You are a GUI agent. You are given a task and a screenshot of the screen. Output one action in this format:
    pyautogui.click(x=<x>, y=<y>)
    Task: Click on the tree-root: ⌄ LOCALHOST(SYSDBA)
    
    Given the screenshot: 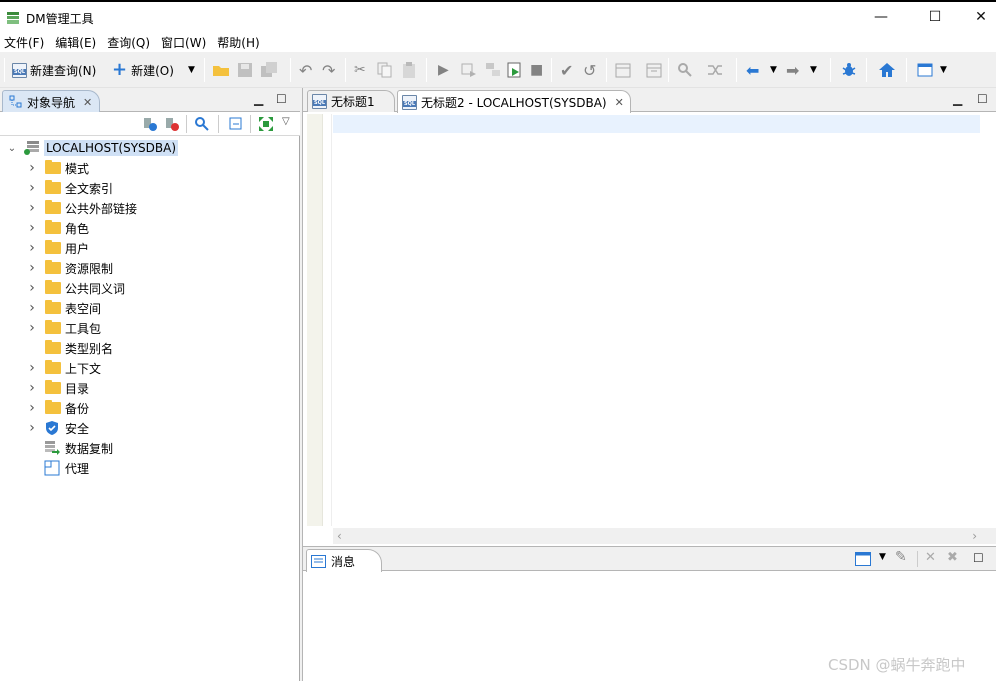 What is the action you would take?
    pyautogui.click(x=148, y=148)
    